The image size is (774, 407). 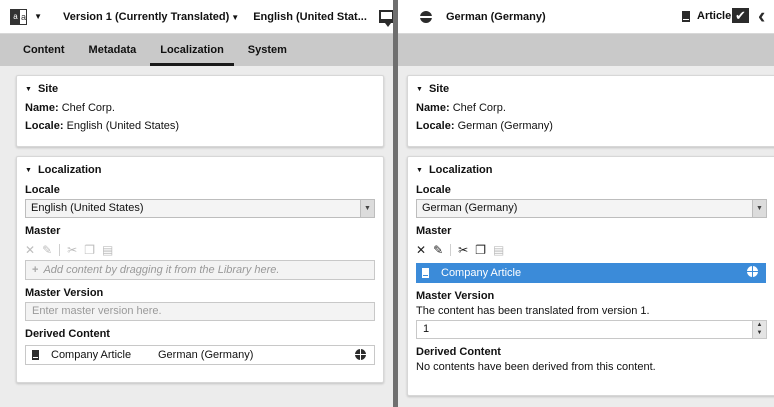 I want to click on derived-content-locale: German (Germany), so click(x=206, y=355).